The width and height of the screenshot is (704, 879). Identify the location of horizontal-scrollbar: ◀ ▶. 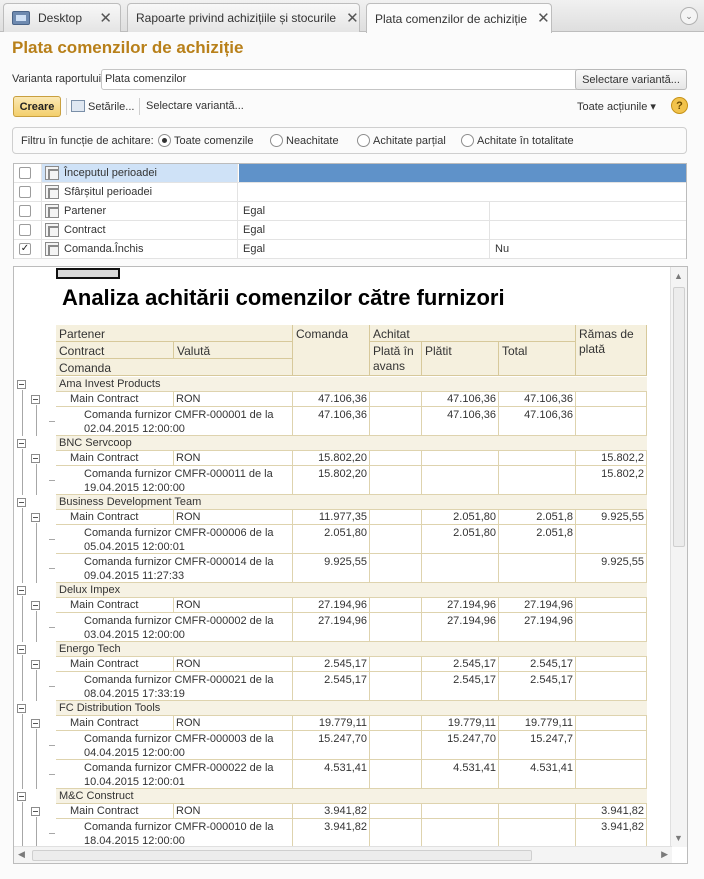
(343, 854).